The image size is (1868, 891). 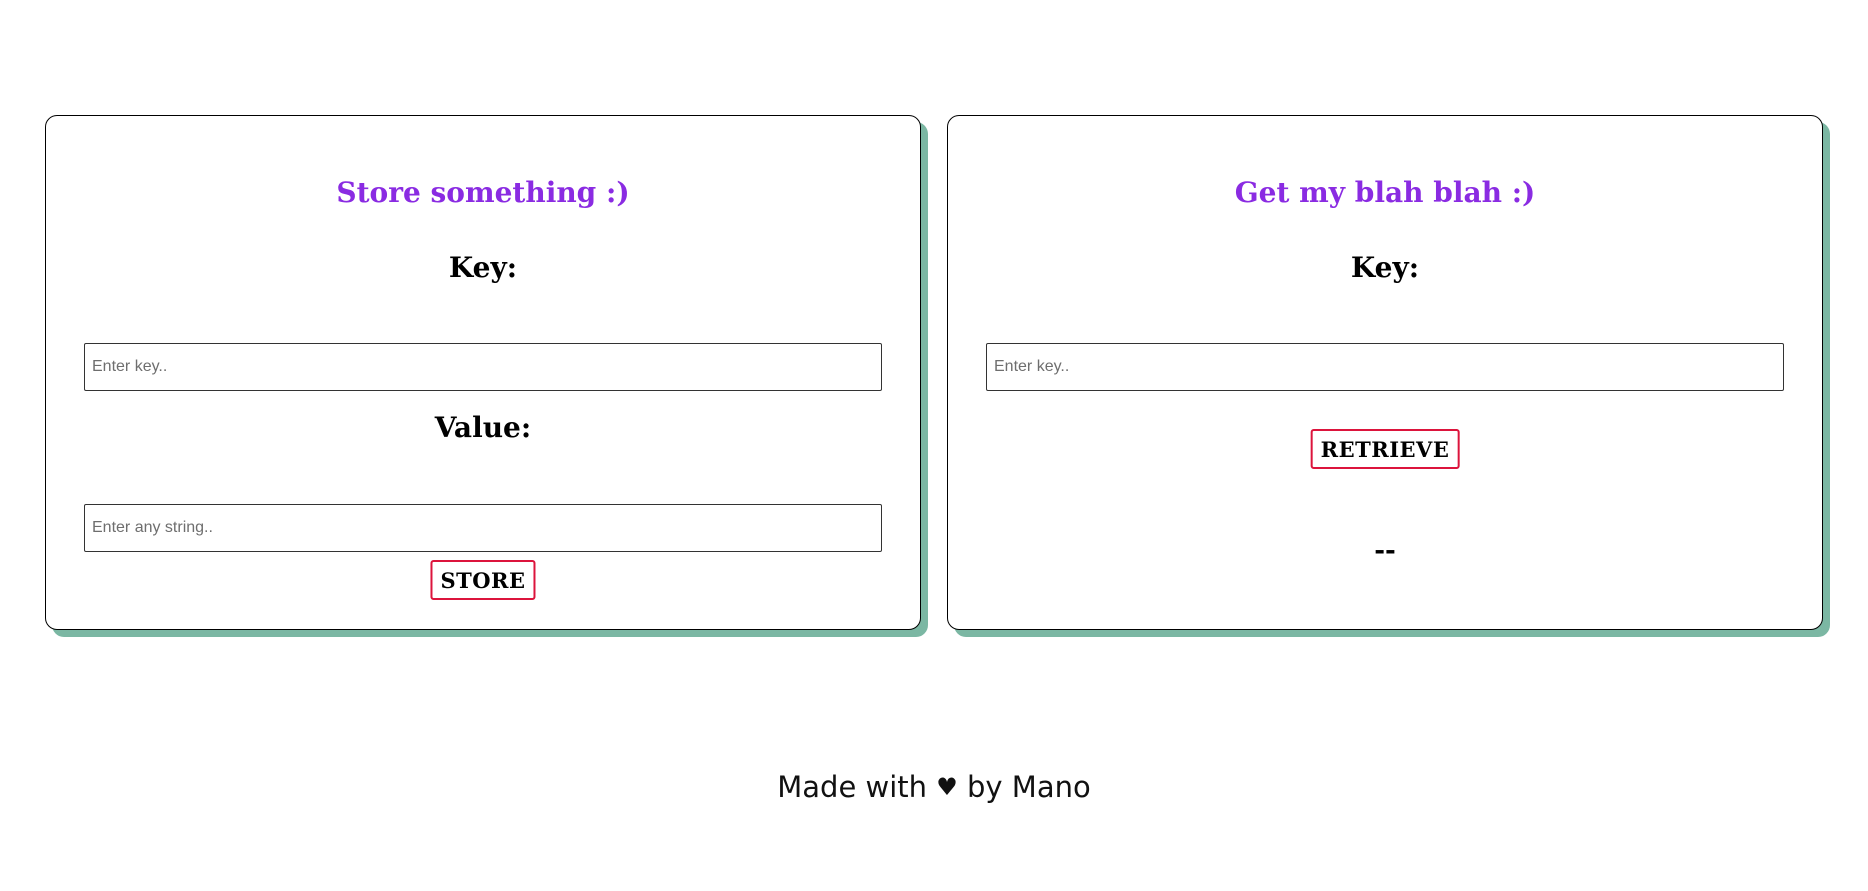 What do you see at coordinates (483, 580) in the screenshot?
I see `store-button: STORE` at bounding box center [483, 580].